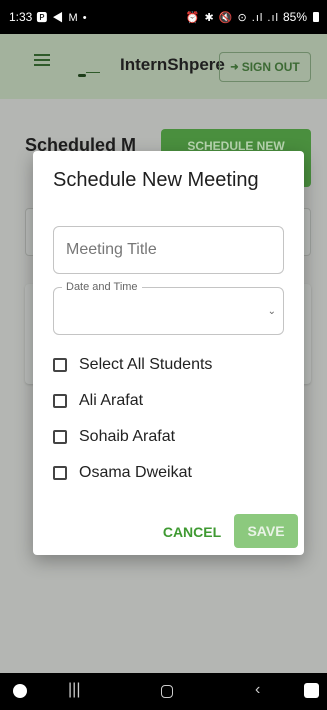 The height and width of the screenshot is (710, 327). I want to click on recents-icon: |||, so click(74, 690).